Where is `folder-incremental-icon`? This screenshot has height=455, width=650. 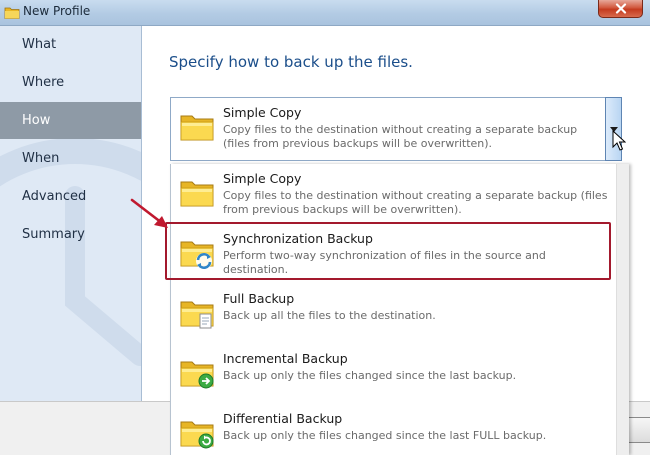 folder-incremental-icon is located at coordinates (197, 375).